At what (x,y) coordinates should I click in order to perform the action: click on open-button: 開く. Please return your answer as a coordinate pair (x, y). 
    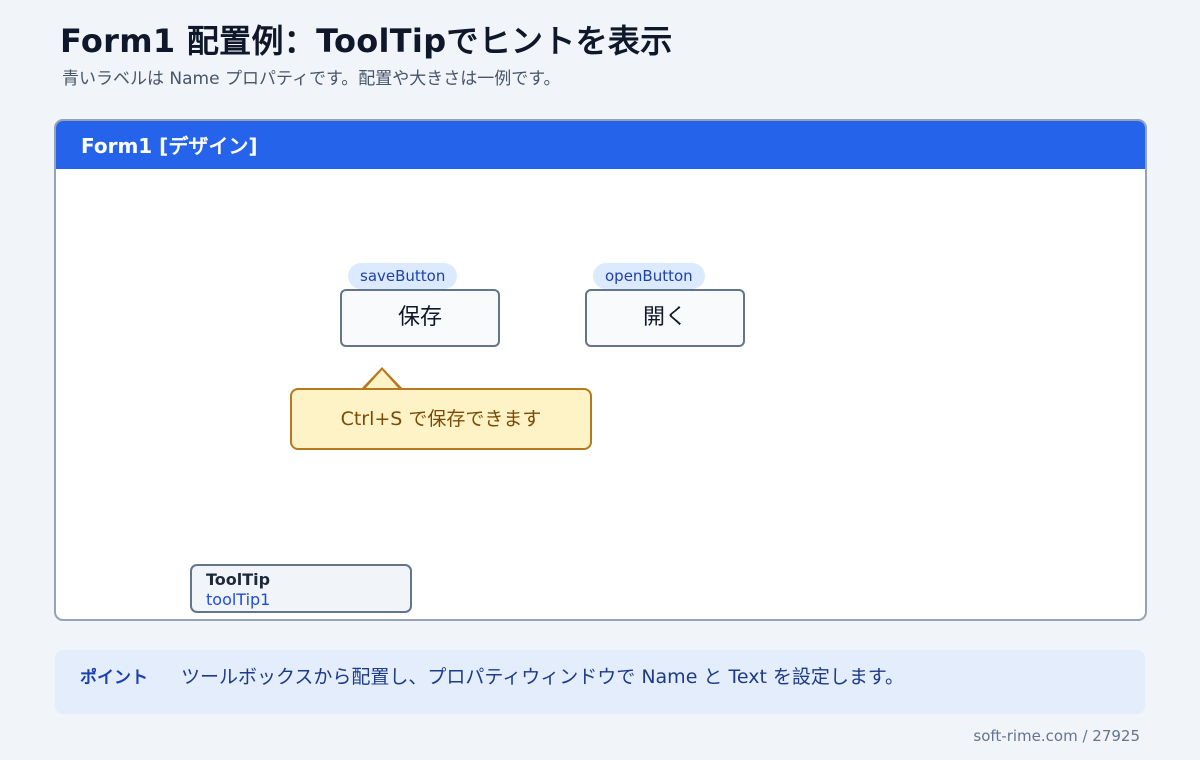
    Looking at the image, I should click on (665, 318).